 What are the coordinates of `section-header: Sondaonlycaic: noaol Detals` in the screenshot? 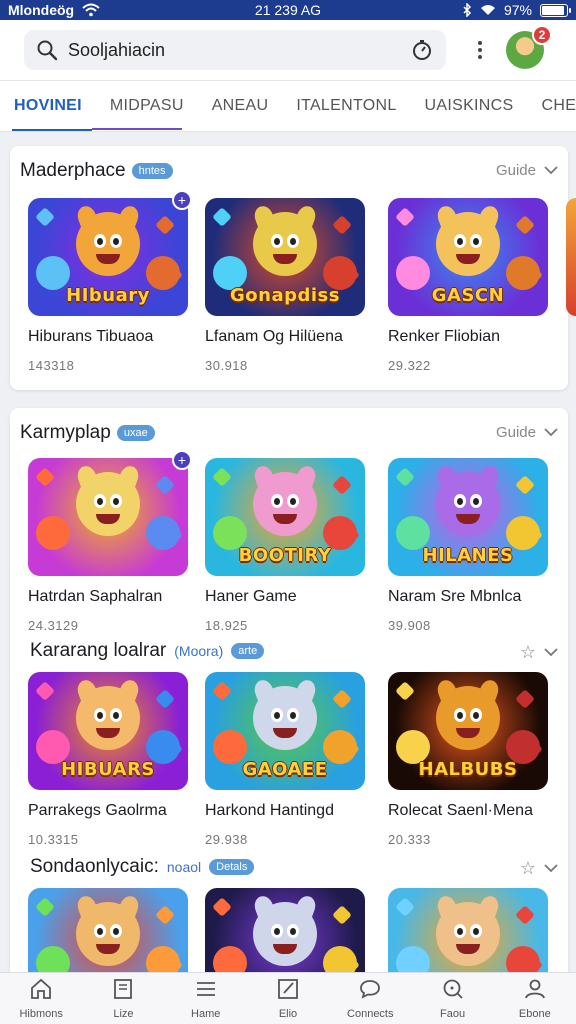 It's located at (142, 867).